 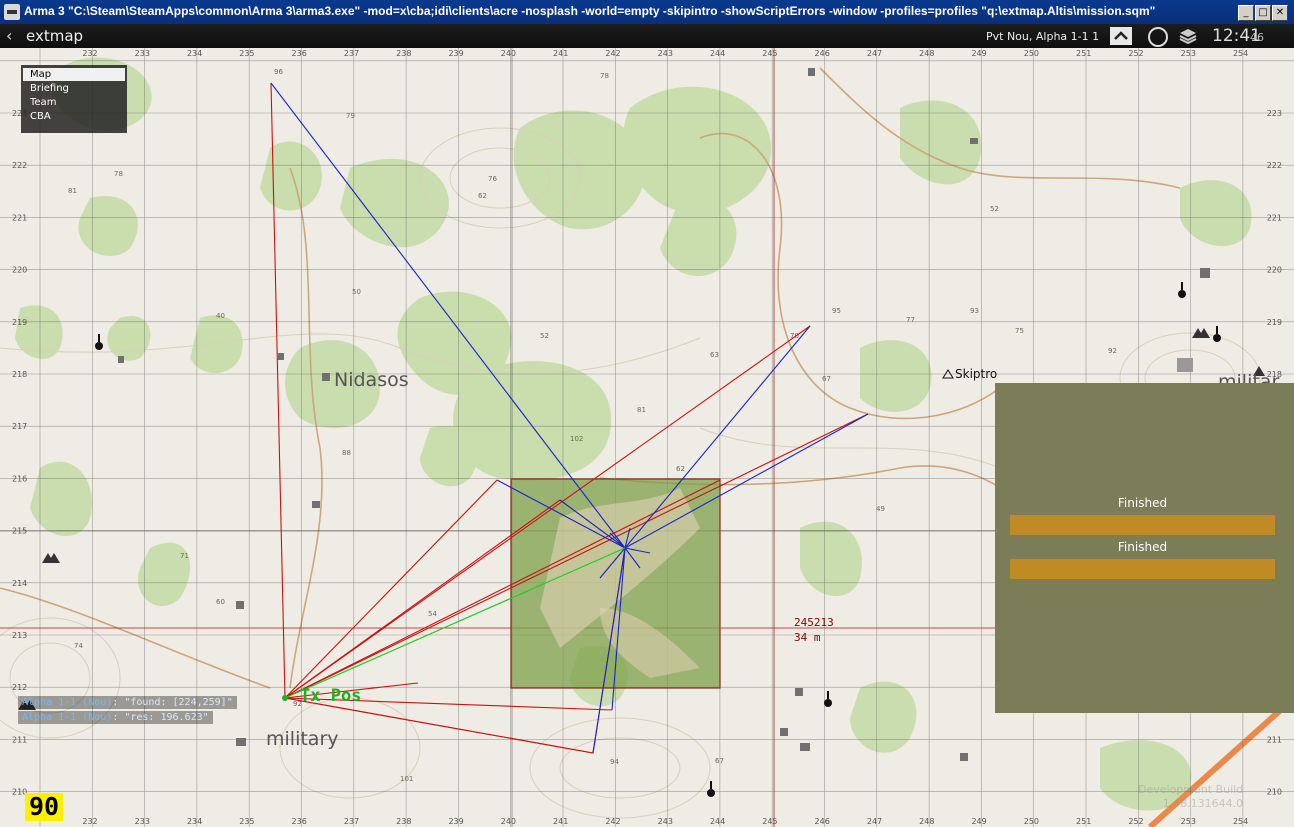 I want to click on elevation-label: 50, so click(x=356, y=292).